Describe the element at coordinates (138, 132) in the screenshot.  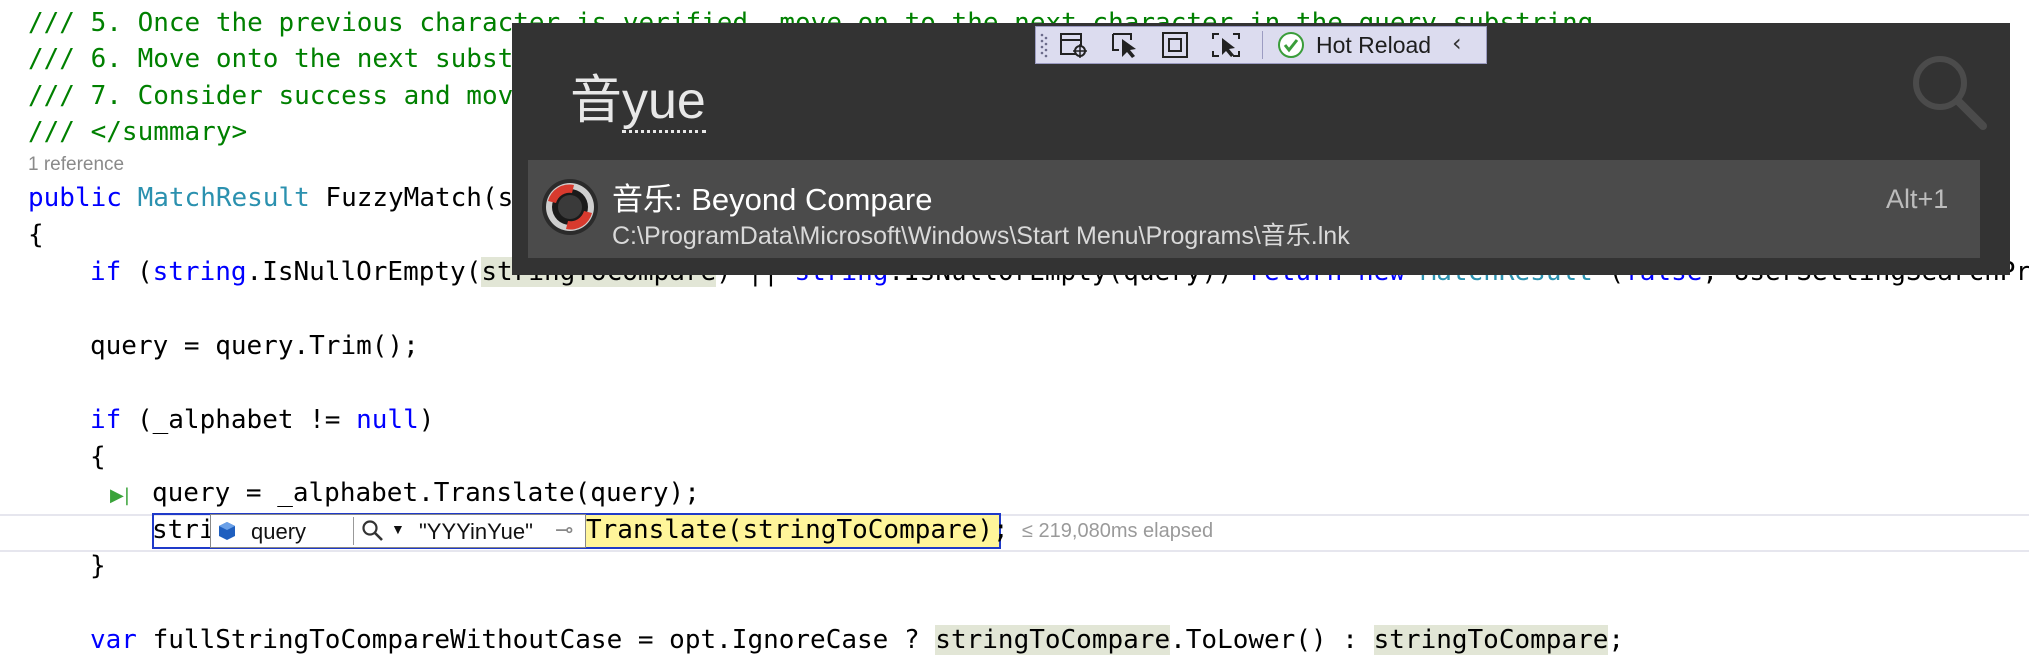
I see `code-summary-close: /// </summary>` at that location.